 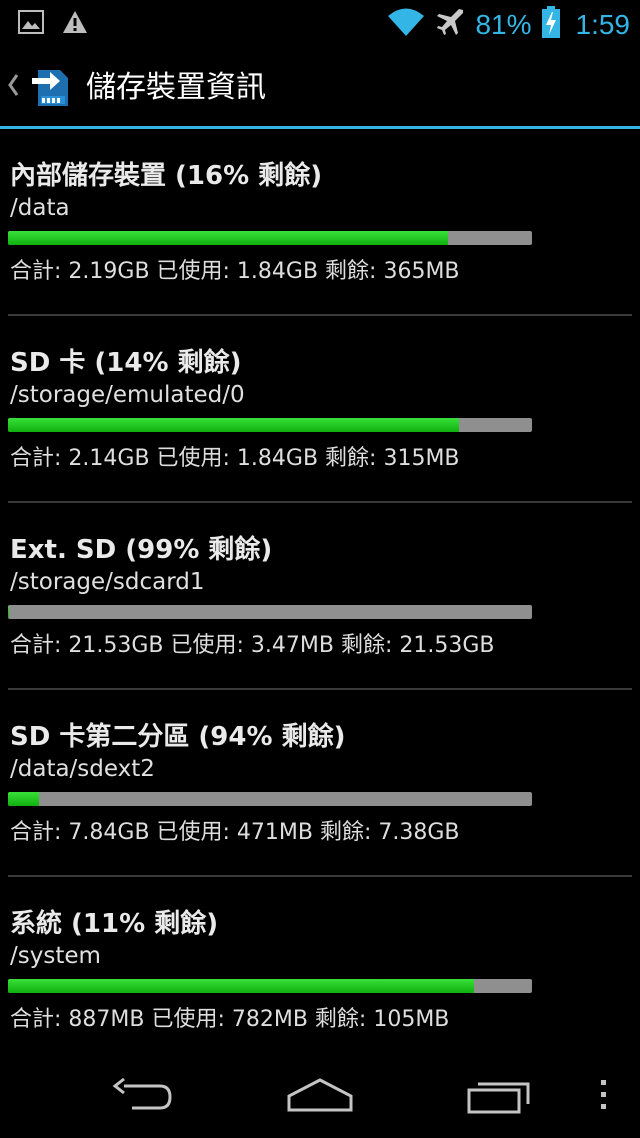 I want to click on status-bar: 81% 1:59, so click(x=320, y=23).